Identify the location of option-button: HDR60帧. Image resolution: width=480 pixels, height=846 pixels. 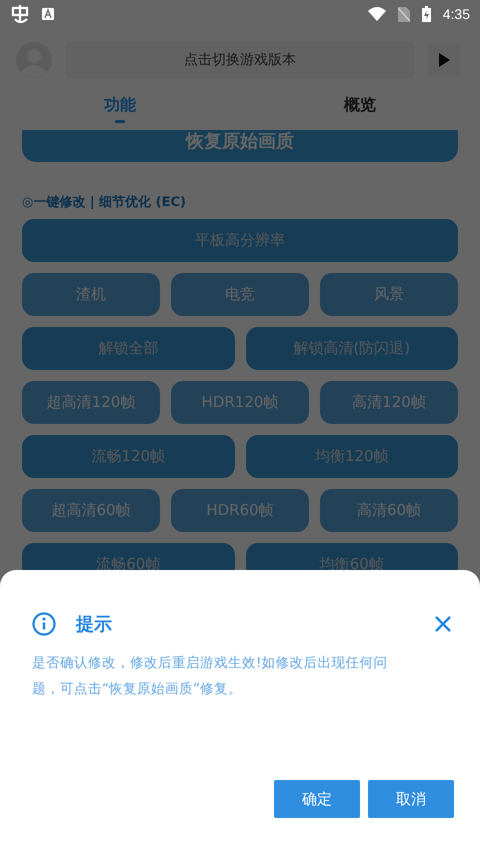
(240, 510).